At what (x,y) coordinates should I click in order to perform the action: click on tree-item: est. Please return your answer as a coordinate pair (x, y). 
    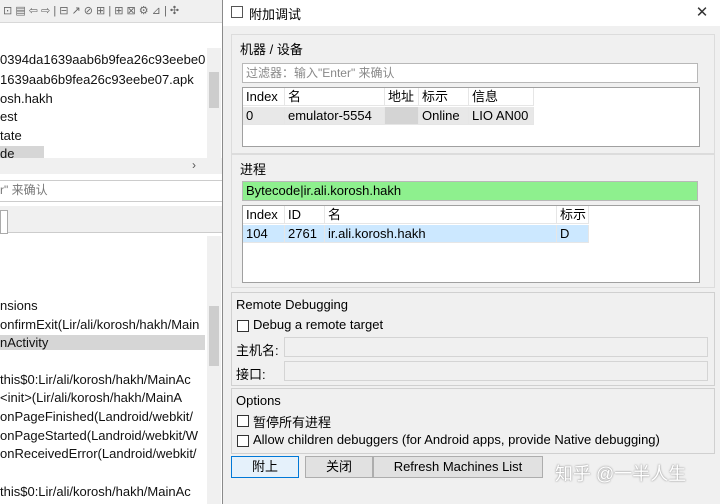
    Looking at the image, I should click on (8, 116).